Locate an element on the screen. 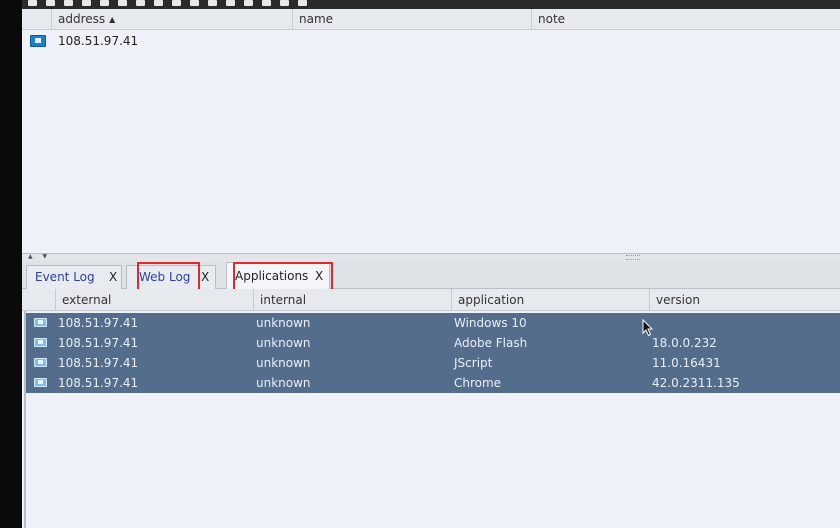 This screenshot has height=528, width=840. tab-event-log: Event Log X is located at coordinates (74, 277).